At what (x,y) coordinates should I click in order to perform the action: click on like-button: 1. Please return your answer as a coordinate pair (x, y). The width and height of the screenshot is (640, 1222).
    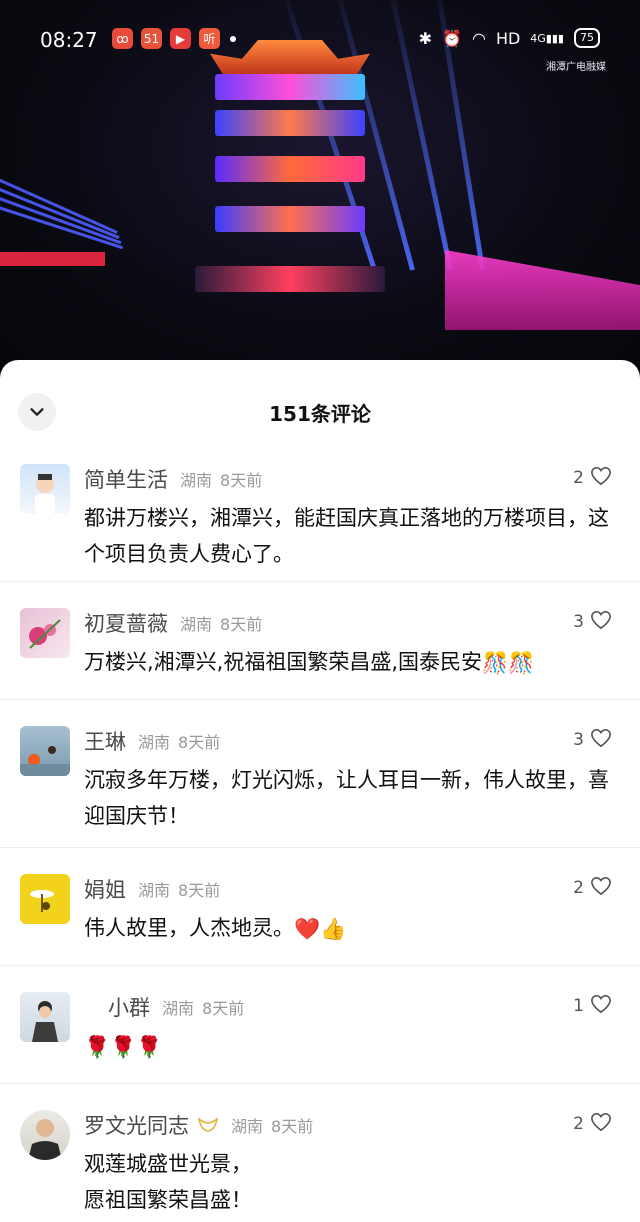
    Looking at the image, I should click on (592, 1006).